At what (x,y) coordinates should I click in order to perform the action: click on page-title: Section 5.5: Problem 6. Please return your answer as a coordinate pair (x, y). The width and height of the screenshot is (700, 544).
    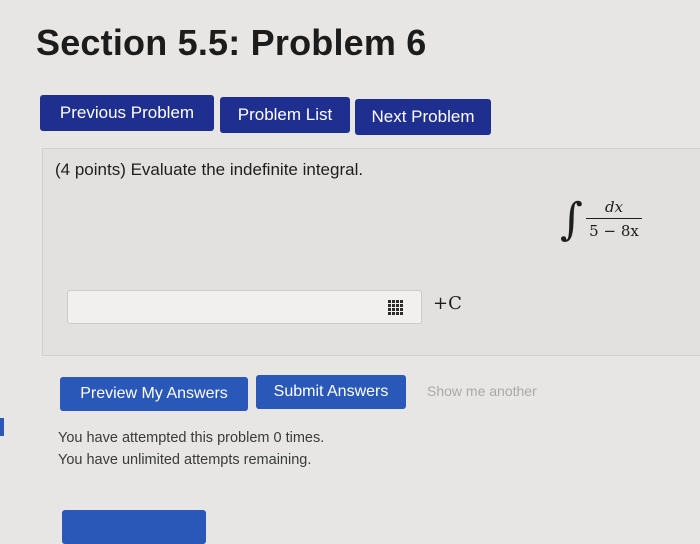
    Looking at the image, I should click on (231, 42).